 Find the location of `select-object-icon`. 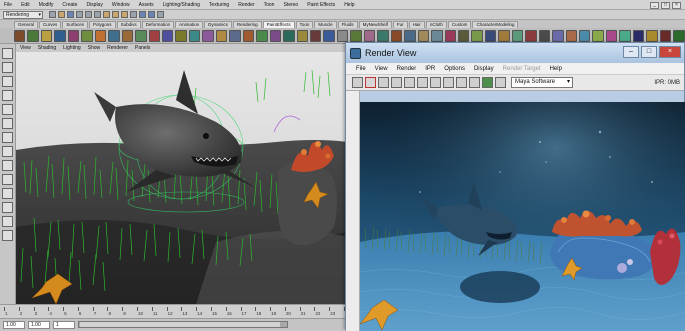

select-object-icon is located at coordinates (88, 14).